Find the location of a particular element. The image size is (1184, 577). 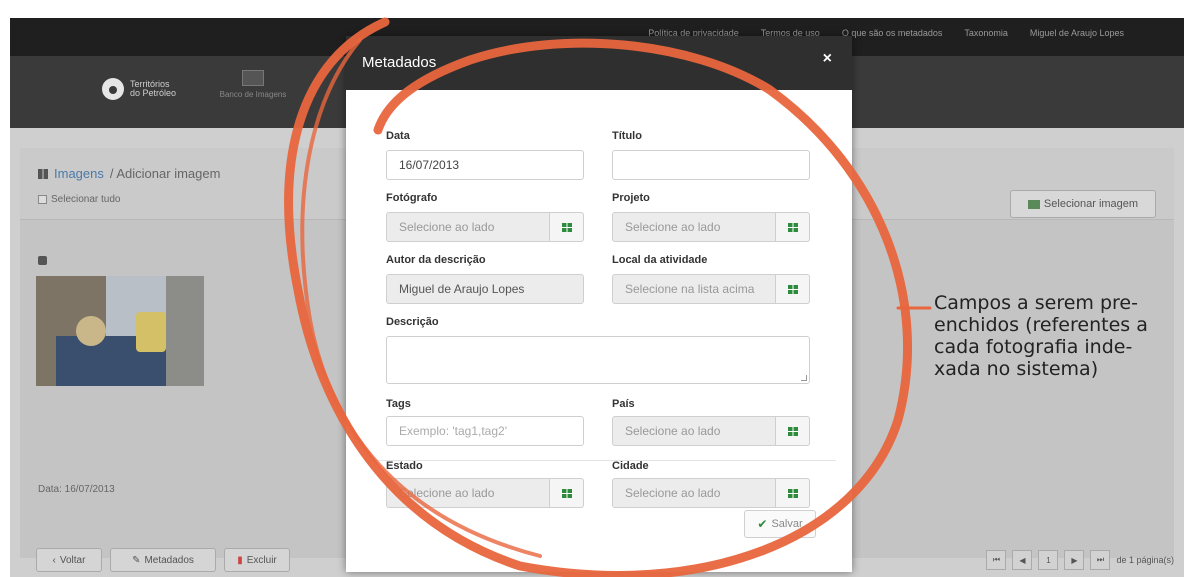

chevron-left-icon: ‹ is located at coordinates (54, 560).